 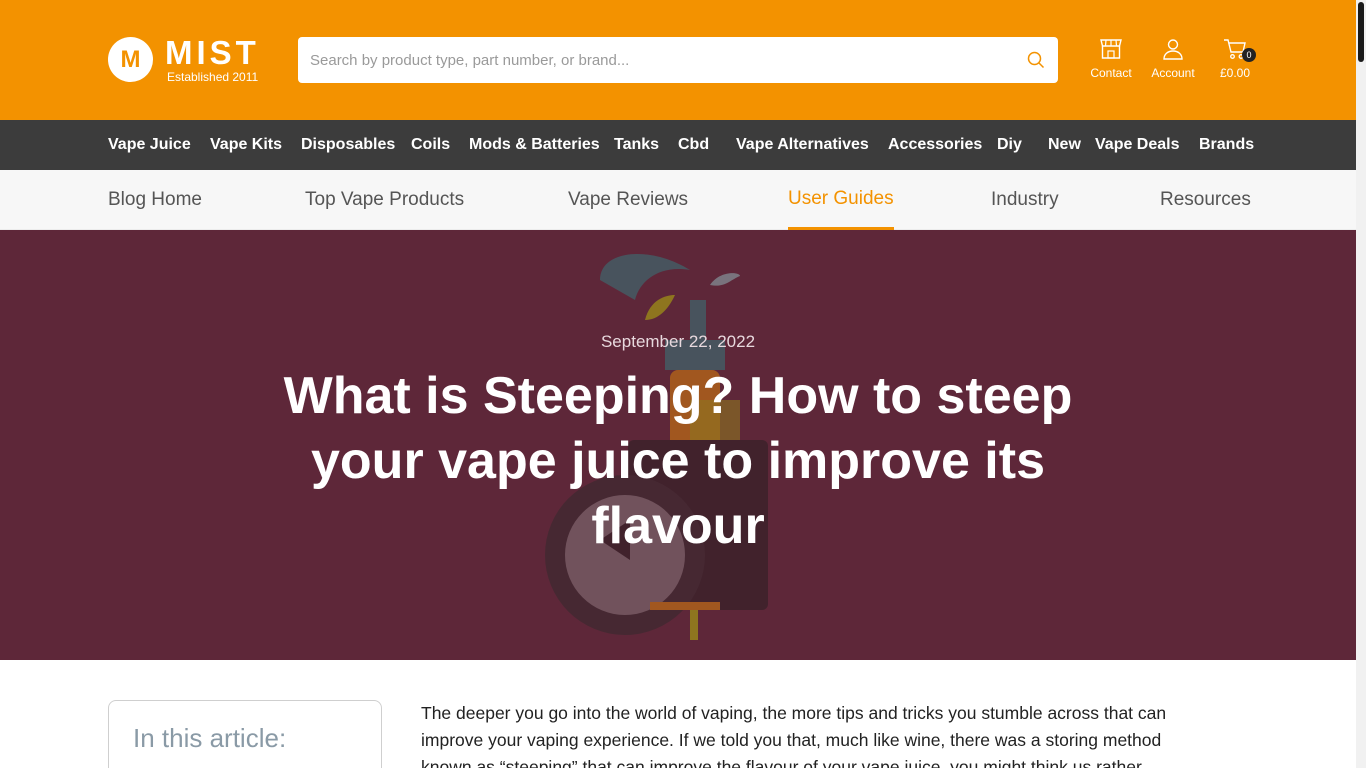 I want to click on blog-tab-resources: Resources, so click(x=1205, y=200).